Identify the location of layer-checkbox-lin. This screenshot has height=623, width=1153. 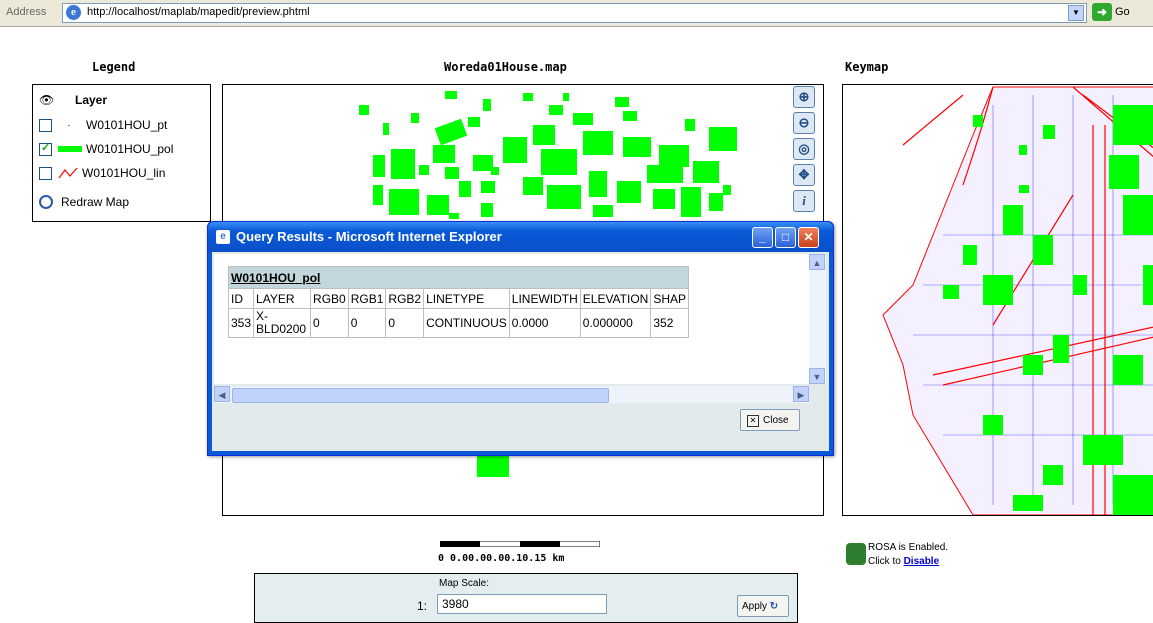
(45, 173).